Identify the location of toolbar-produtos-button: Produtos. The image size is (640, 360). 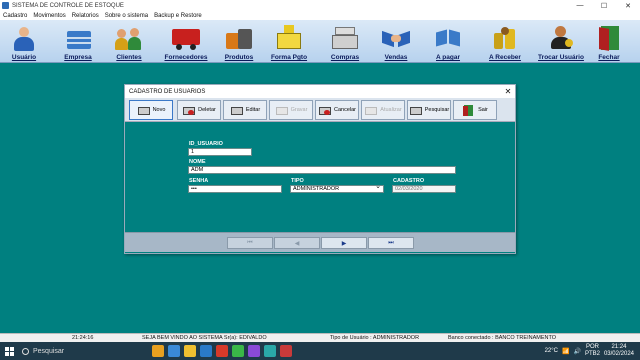
(239, 41).